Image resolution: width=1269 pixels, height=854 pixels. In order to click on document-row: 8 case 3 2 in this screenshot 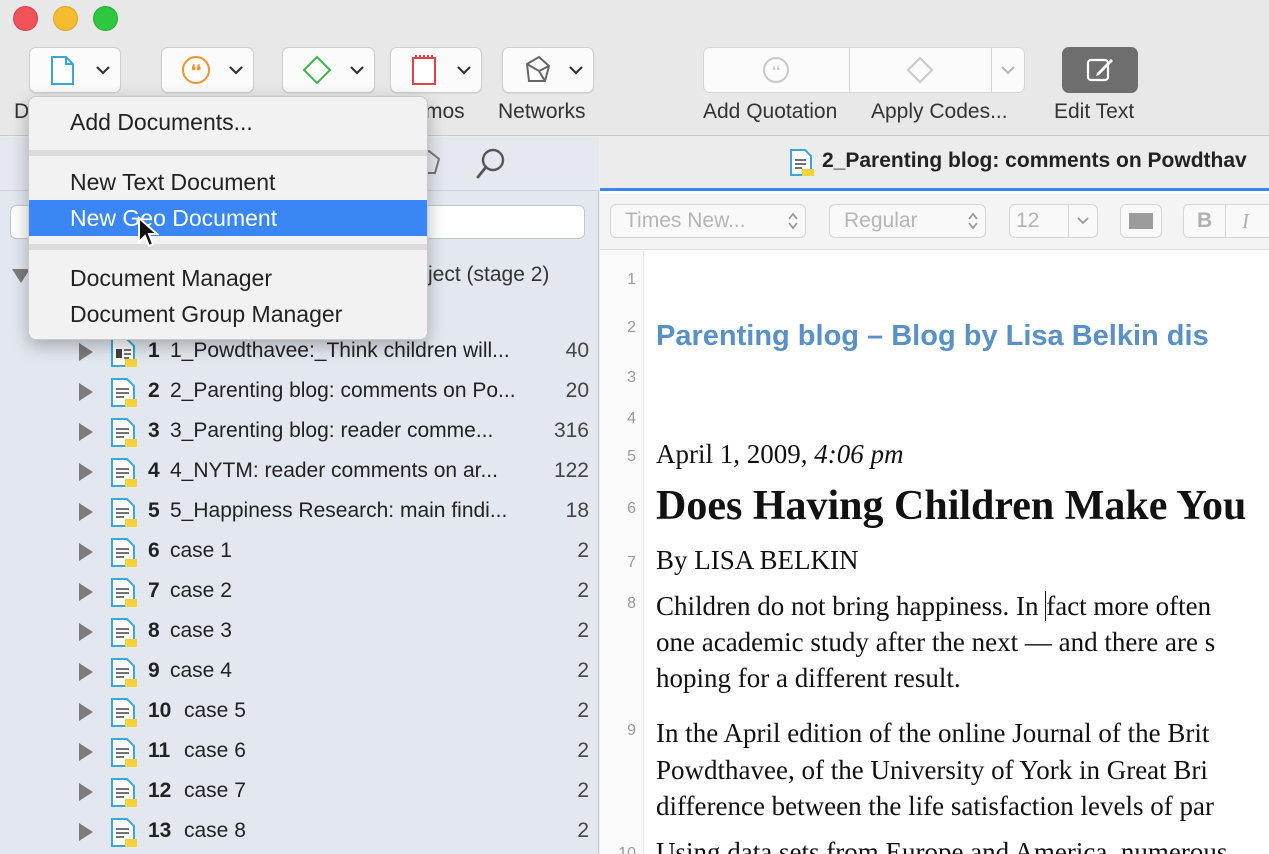, I will do `click(299, 632)`.